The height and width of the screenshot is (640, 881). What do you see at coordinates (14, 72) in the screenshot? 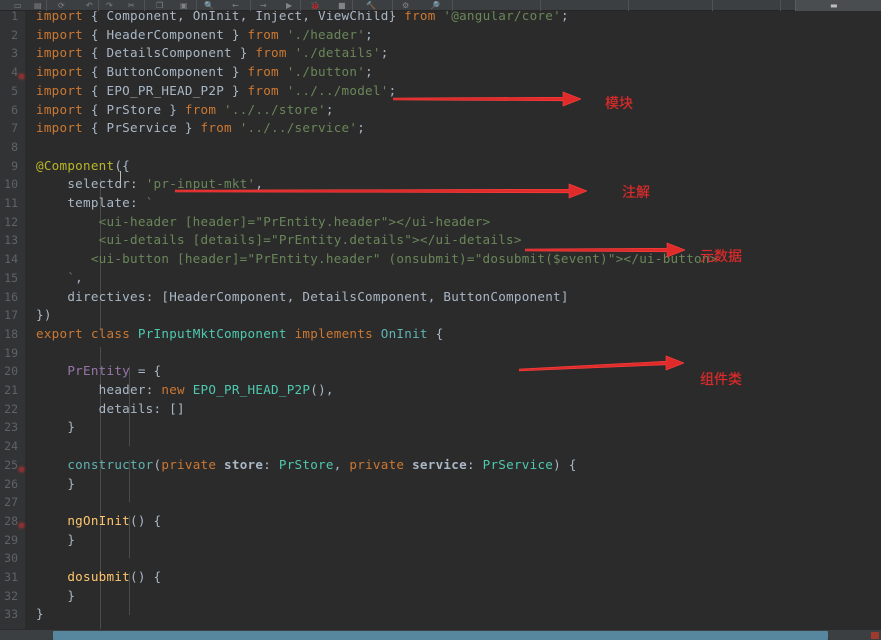
I see `line-number: 4` at bounding box center [14, 72].